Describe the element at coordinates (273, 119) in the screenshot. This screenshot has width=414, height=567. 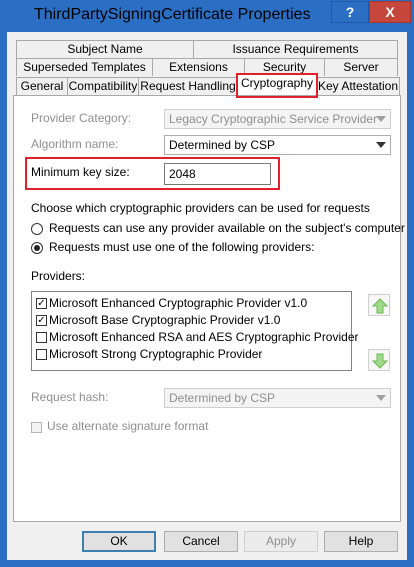
I see `provider-category-value: Legacy Cryptographic Service Provider` at that location.